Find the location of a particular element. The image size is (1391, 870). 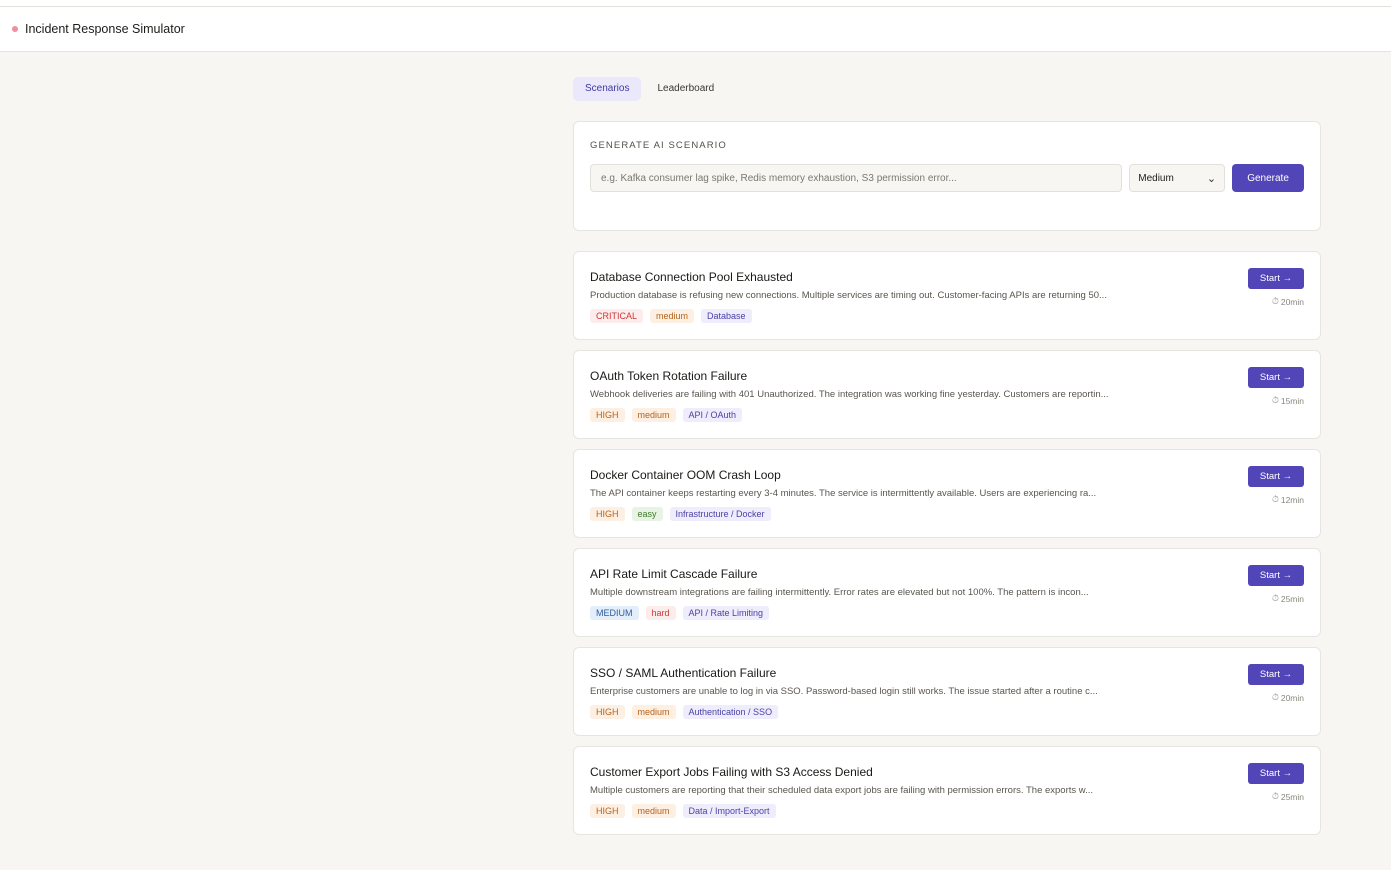

scenario-title: SSO / SAML Authentication Failure is located at coordinates (683, 673).